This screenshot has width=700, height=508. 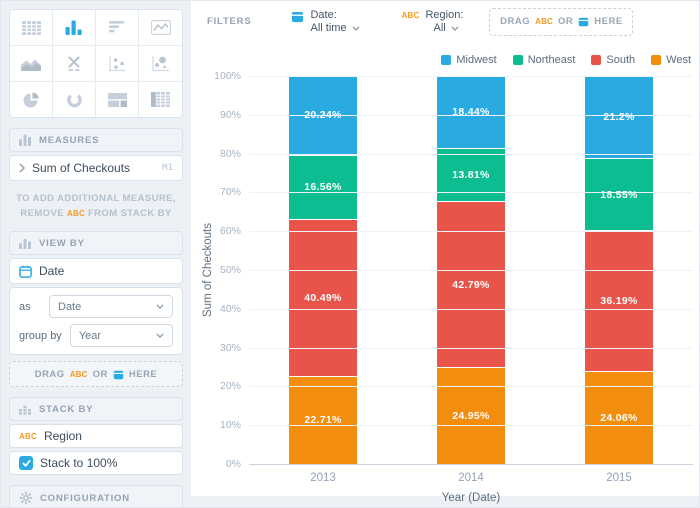 I want to click on chart-type-bubble-icon, so click(x=160, y=64).